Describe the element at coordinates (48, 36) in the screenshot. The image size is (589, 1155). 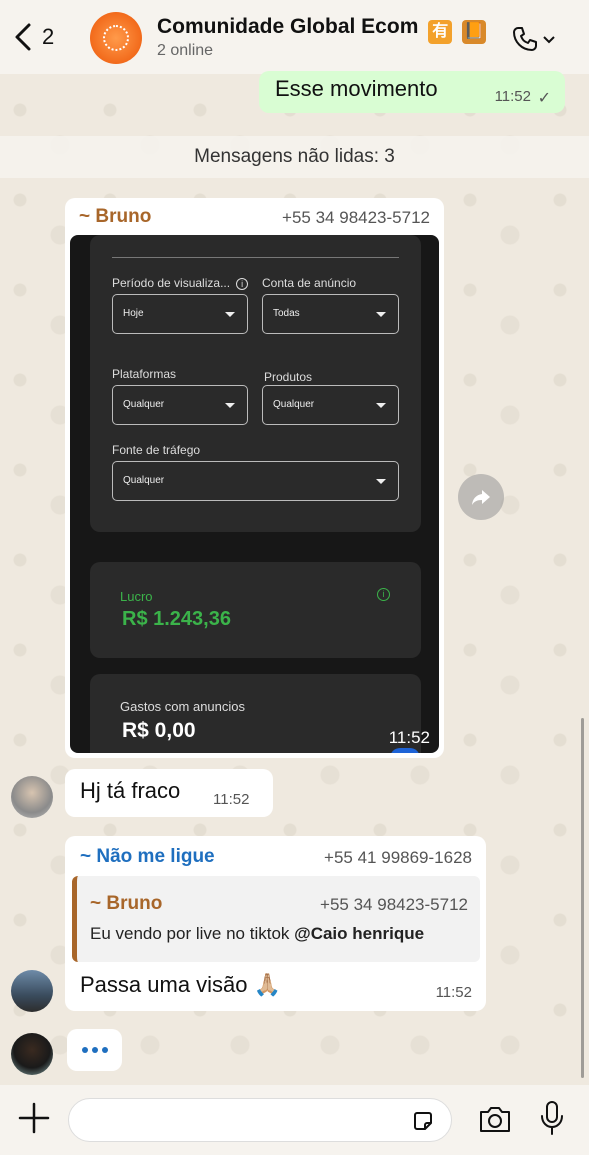
I see `unread-count: 2` at that location.